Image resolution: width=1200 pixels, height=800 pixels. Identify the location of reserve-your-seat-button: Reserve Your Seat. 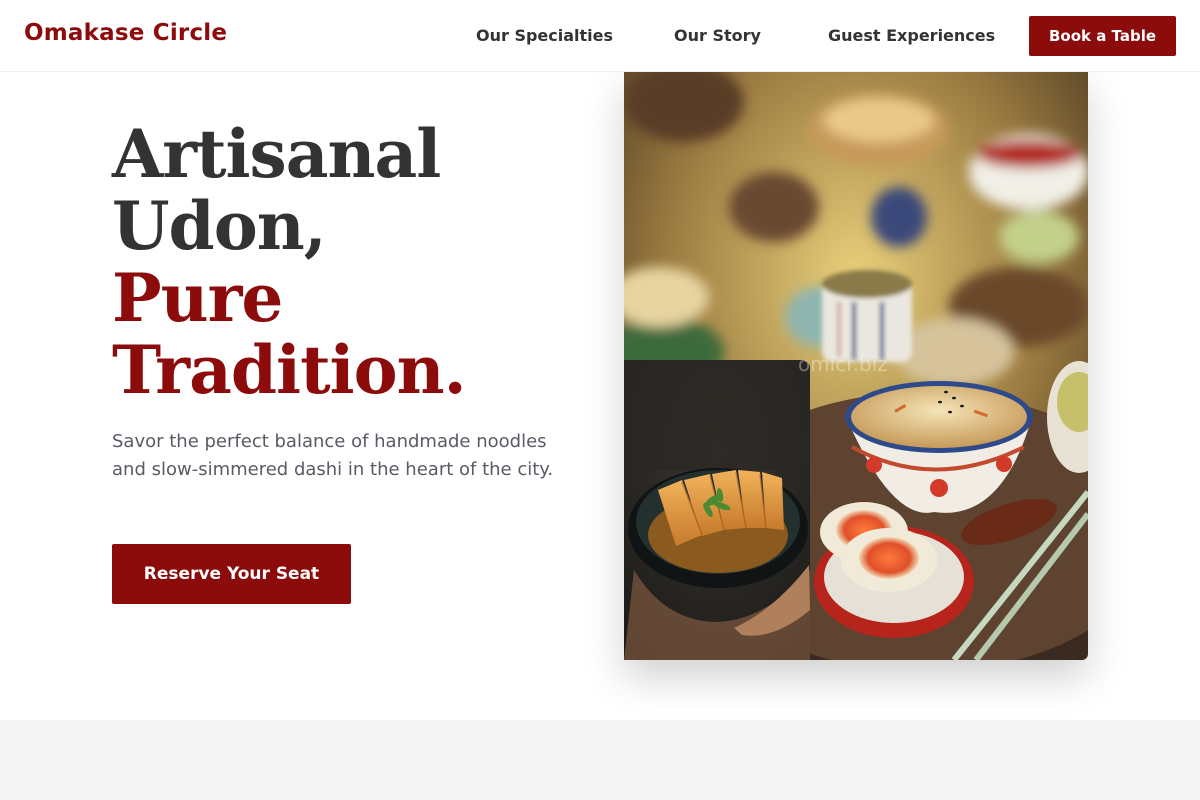
(231, 574).